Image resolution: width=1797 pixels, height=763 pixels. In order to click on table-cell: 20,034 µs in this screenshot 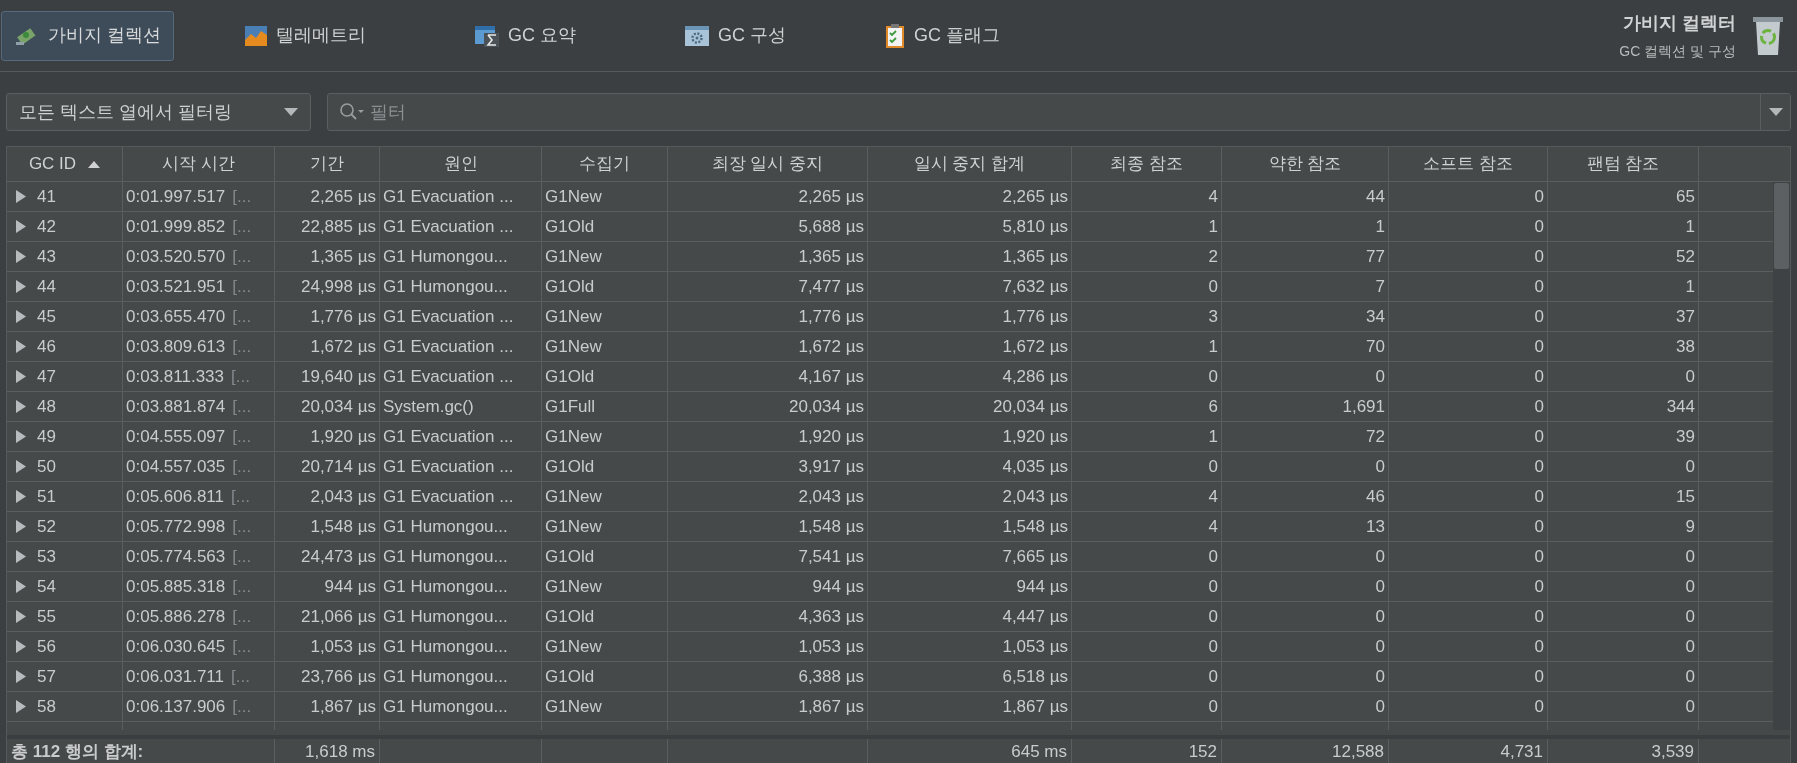, I will do `click(970, 406)`.